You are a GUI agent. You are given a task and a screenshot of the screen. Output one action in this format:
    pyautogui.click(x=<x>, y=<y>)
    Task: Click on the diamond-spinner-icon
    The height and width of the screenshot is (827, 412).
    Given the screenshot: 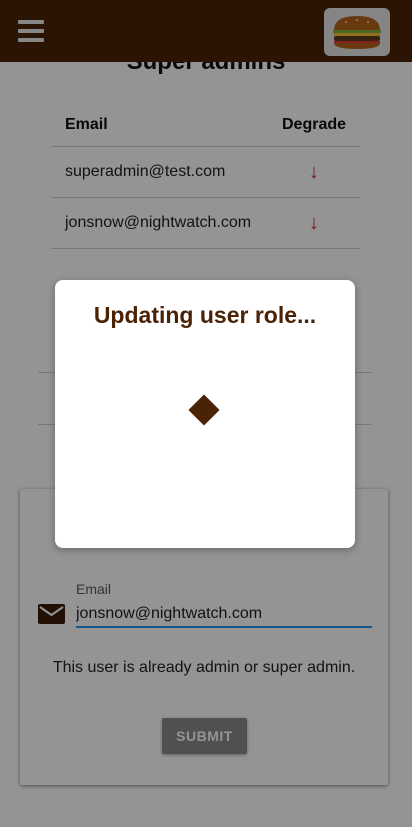 What is the action you would take?
    pyautogui.click(x=204, y=410)
    